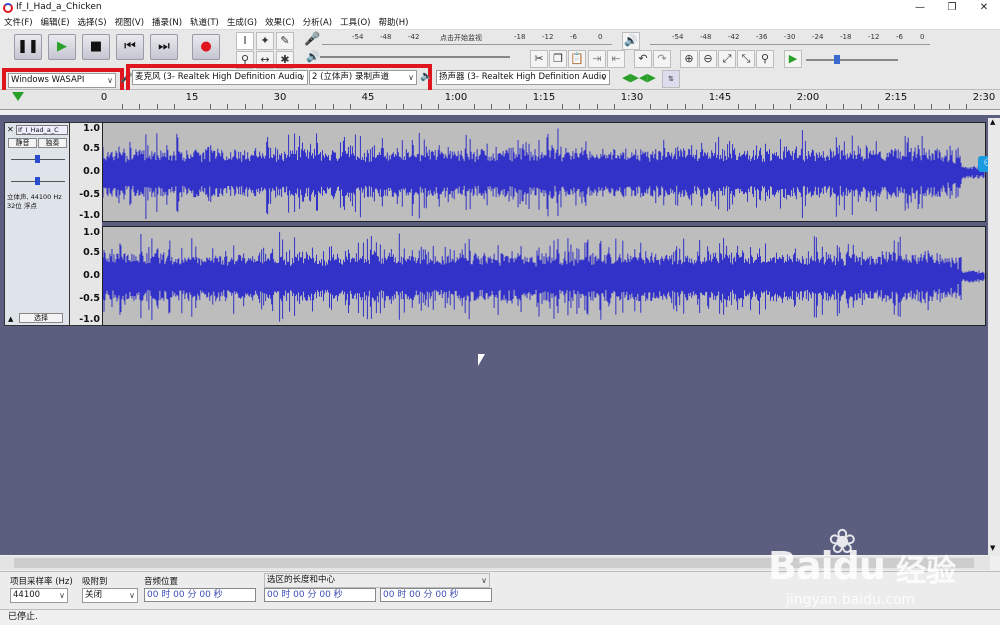  What do you see at coordinates (436, 595) in the screenshot?
I see `selection-end-field: 00 时 00 分 00 秒` at bounding box center [436, 595].